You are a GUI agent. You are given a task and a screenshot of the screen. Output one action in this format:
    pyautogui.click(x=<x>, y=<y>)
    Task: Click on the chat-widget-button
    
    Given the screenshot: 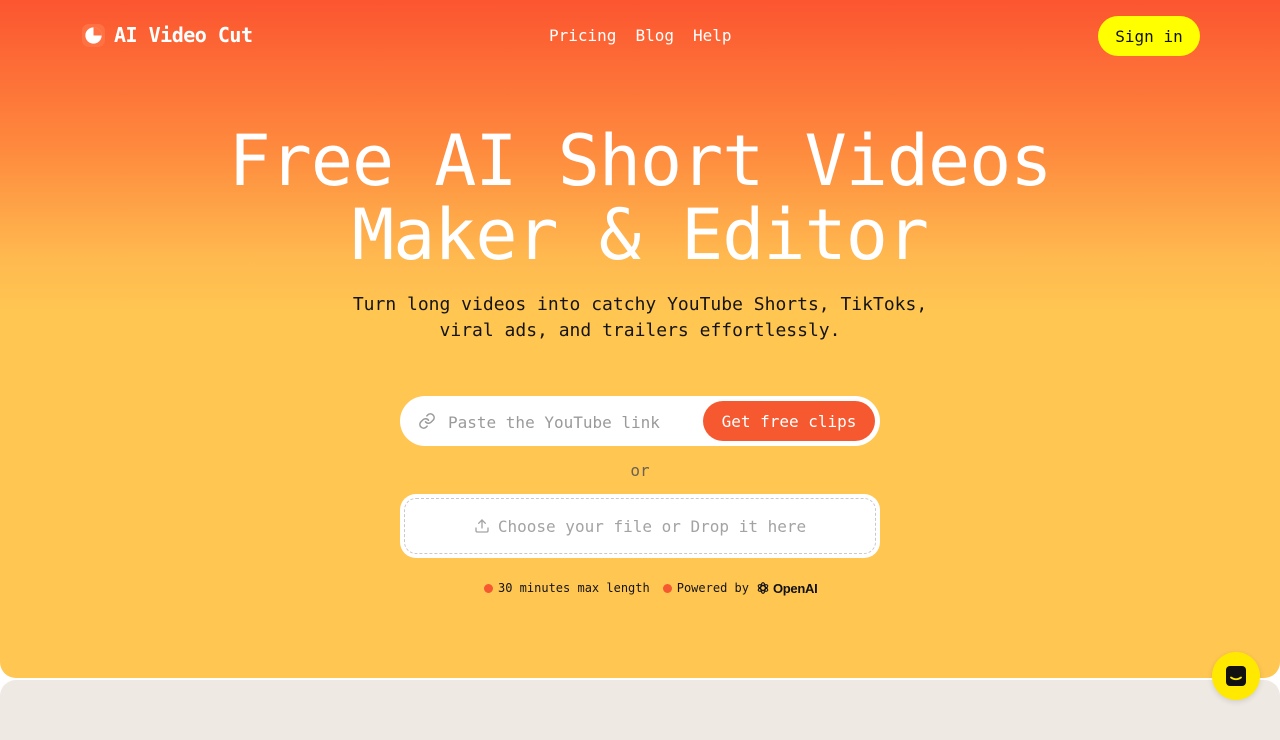 What is the action you would take?
    pyautogui.click(x=1236, y=676)
    